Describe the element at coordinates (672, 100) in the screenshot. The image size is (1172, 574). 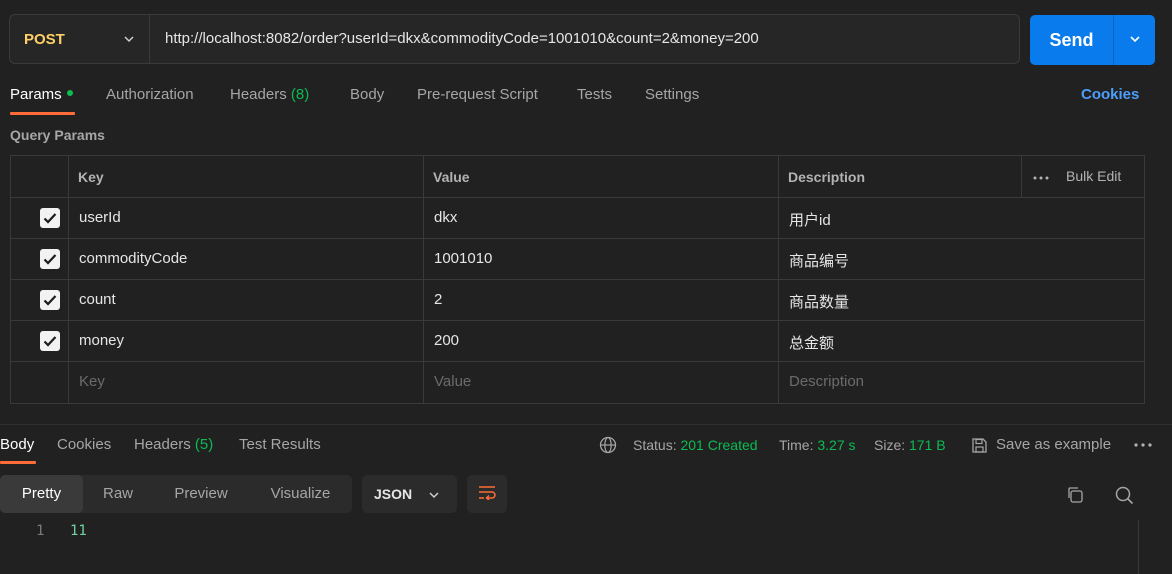
I see `tab-settings: Settings` at that location.